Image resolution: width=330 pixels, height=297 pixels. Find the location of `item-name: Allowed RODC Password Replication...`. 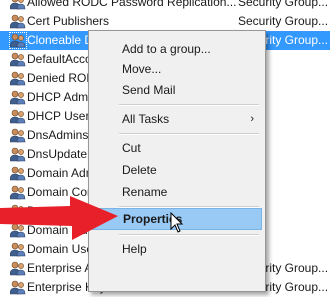

item-name: Allowed RODC Password Replication... is located at coordinates (132, 4).